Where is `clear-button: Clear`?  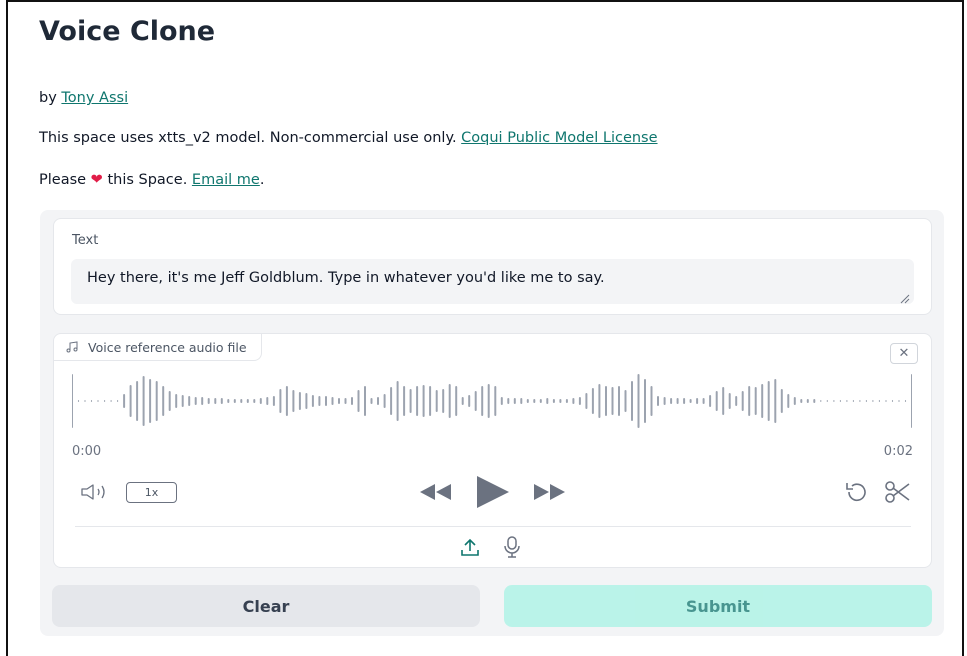
clear-button: Clear is located at coordinates (266, 606).